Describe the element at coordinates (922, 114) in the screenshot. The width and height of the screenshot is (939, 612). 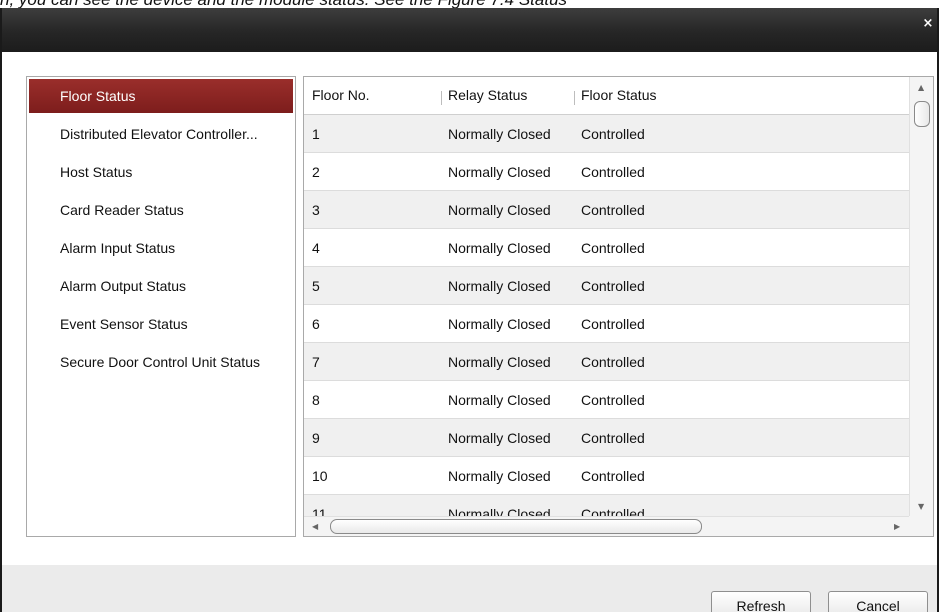
I see `vertical-scroll-thumb` at that location.